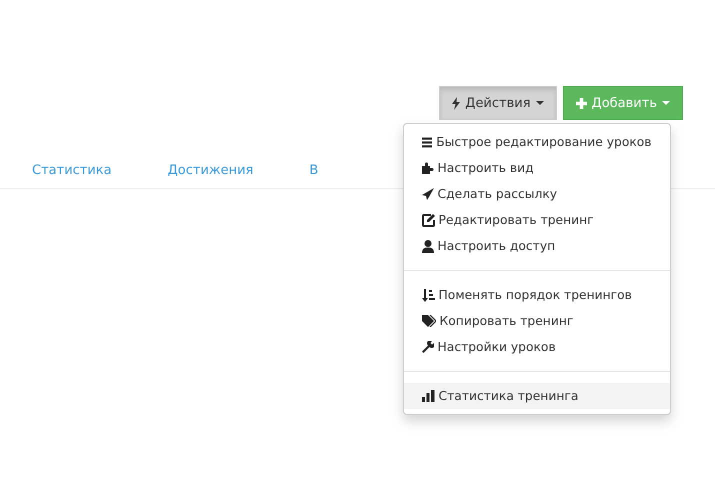 The image size is (715, 488). I want to click on edit-icon, so click(428, 220).